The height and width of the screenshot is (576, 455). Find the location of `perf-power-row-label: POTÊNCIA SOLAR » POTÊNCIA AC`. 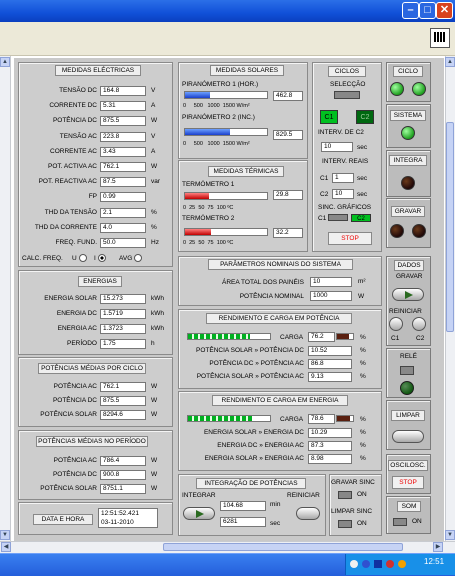

perf-power-row-label: POTÊNCIA SOLAR » POTÊNCIA AC is located at coordinates (250, 376).